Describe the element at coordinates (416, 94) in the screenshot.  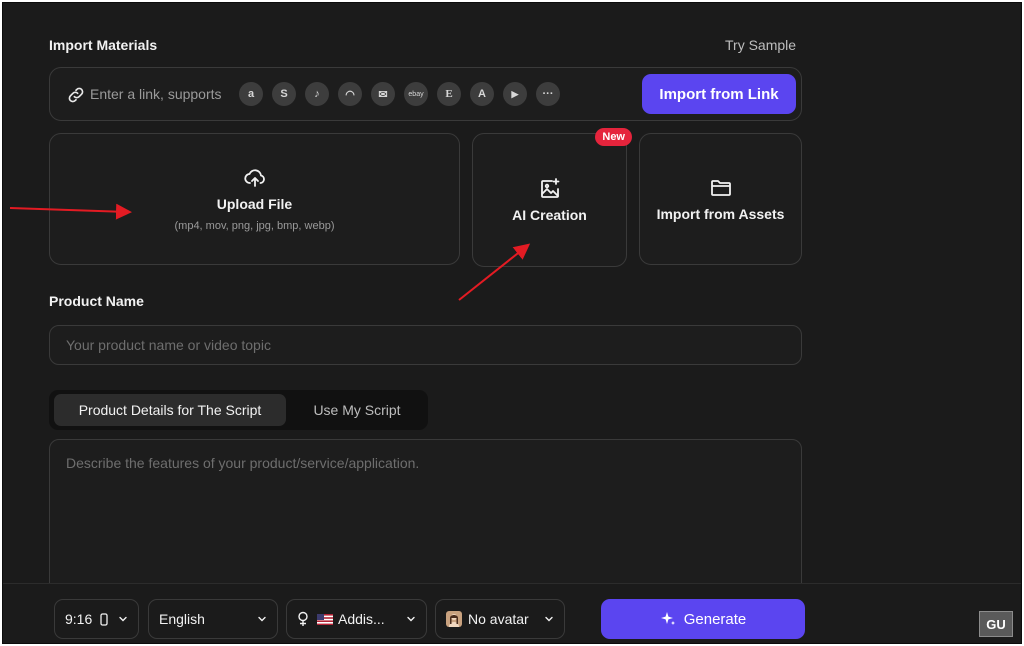
I see `ebay-icon: ebay` at that location.